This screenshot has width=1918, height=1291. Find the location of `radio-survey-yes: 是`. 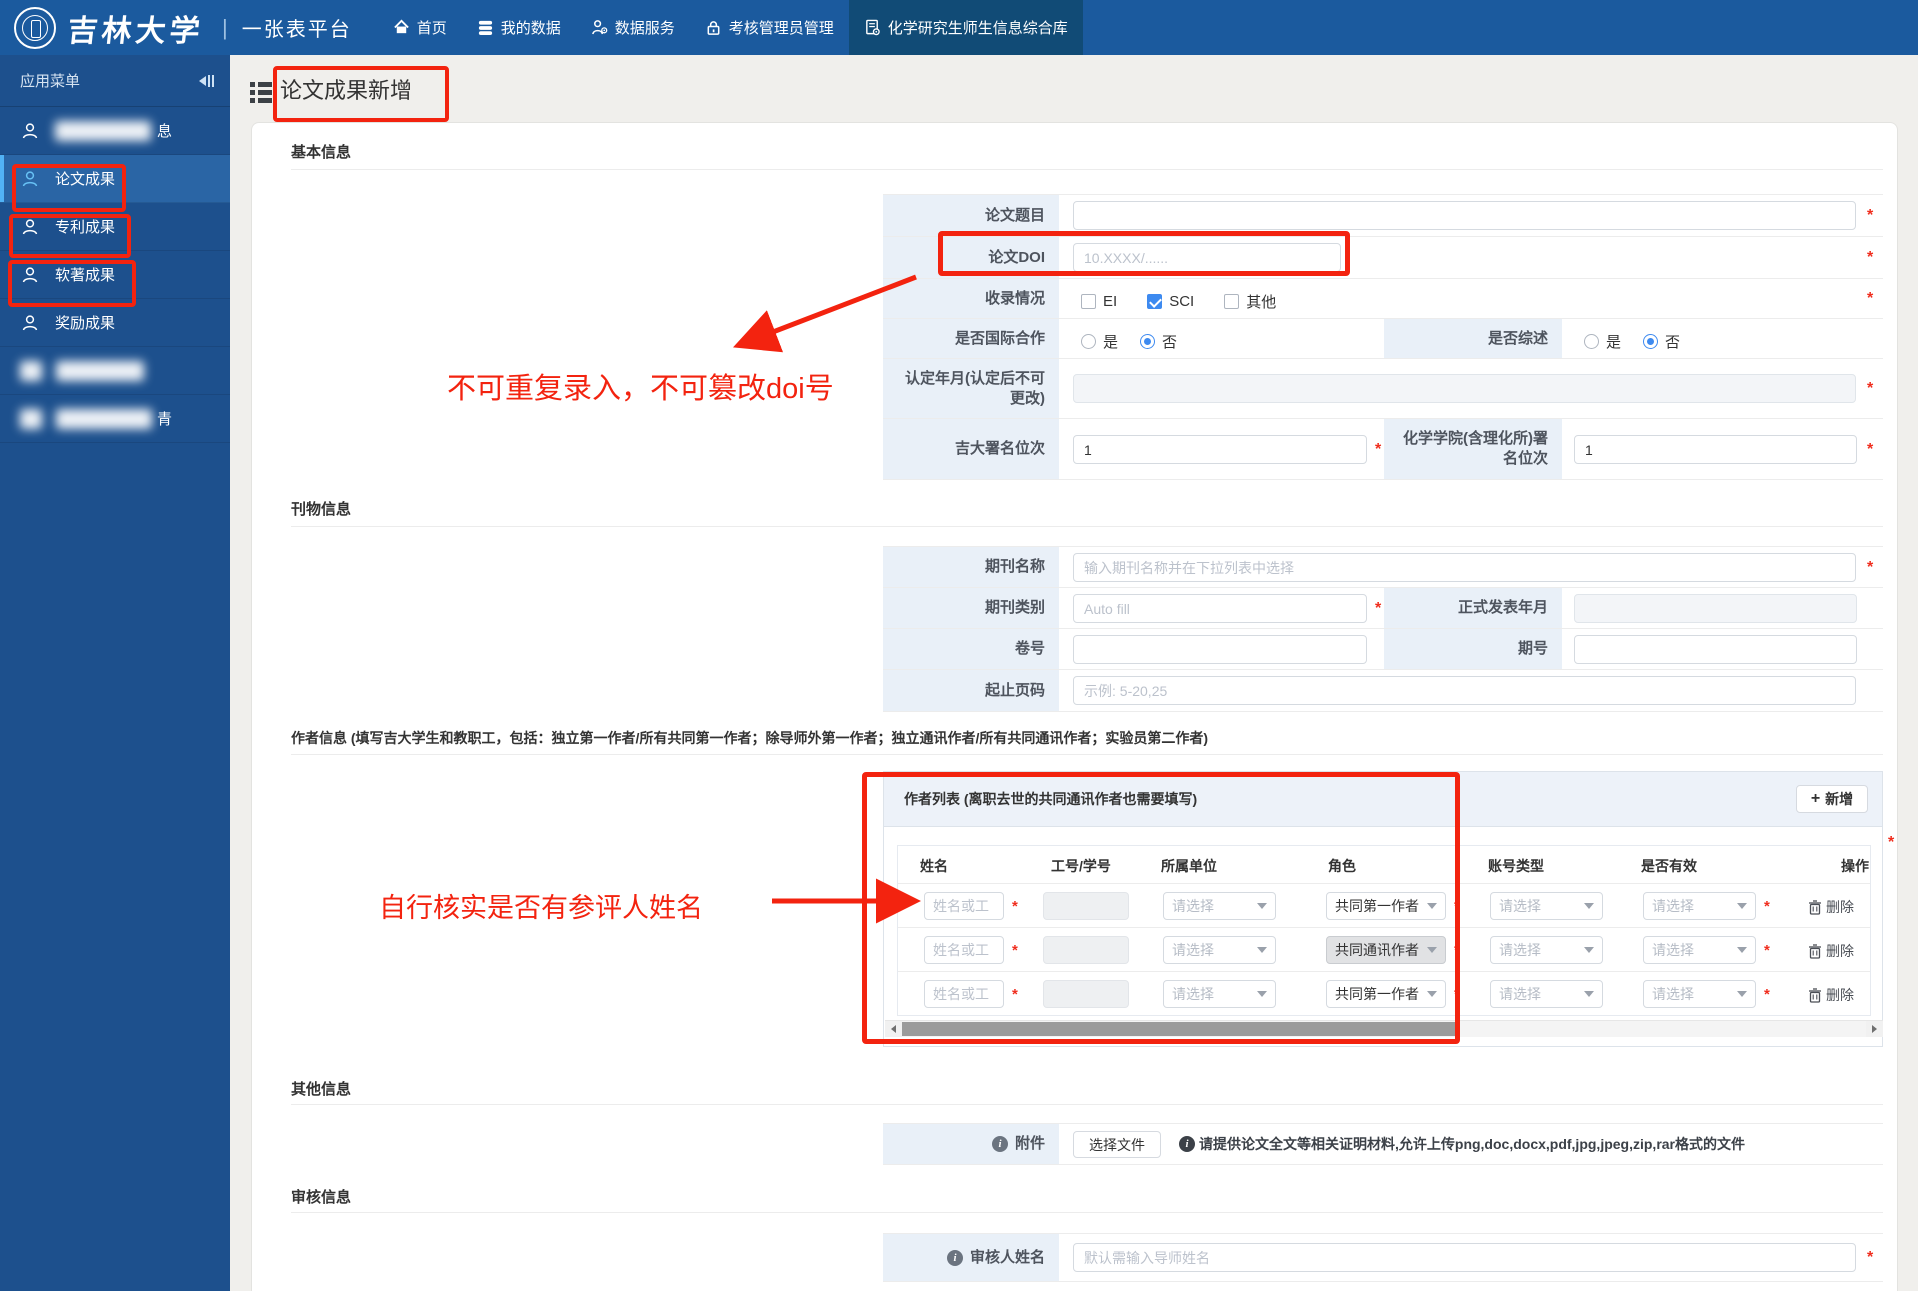

radio-survey-yes: 是 is located at coordinates (1602, 341).